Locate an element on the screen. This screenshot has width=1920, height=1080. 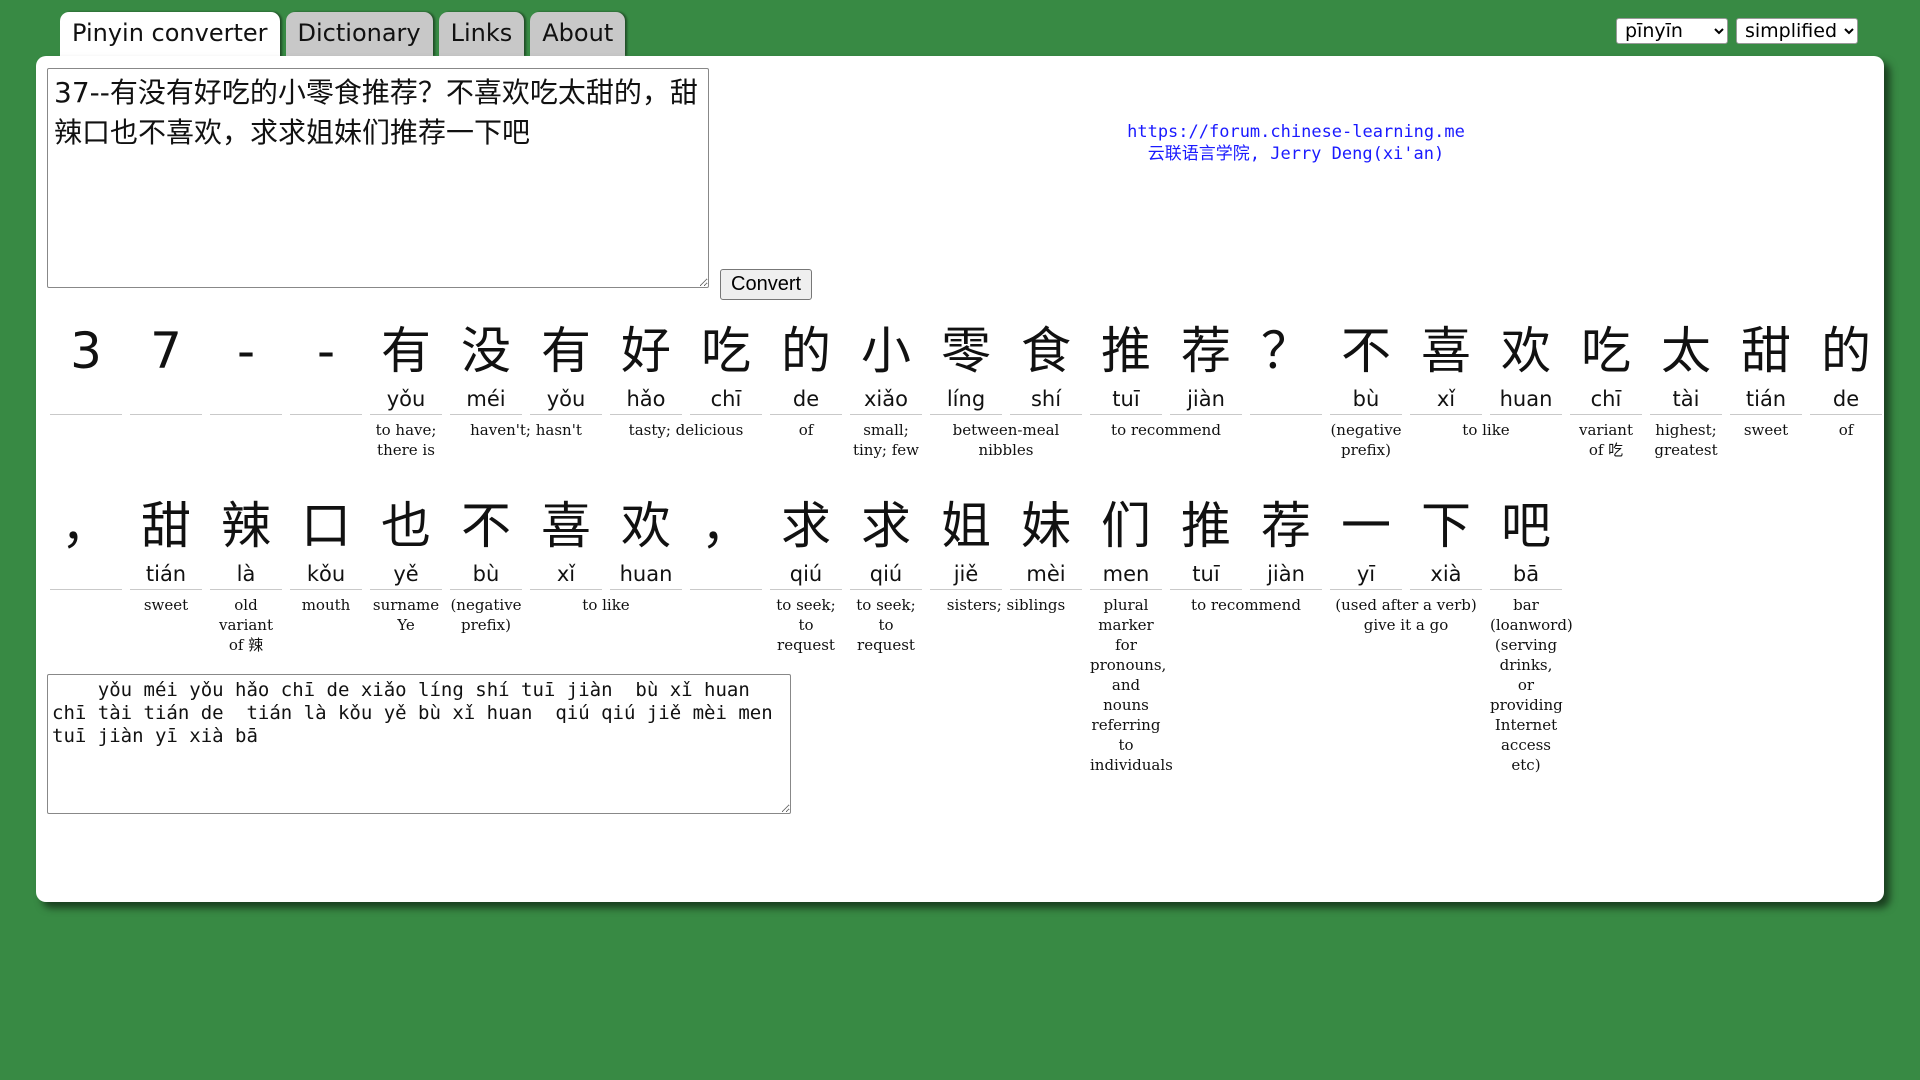
pinyin-syllable: là is located at coordinates (246, 574).